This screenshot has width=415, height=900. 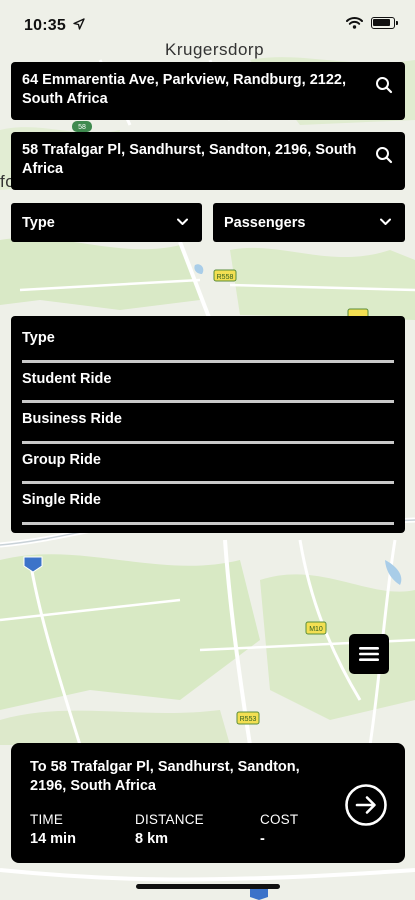 I want to click on hamburger-menu-icon, so click(x=369, y=654).